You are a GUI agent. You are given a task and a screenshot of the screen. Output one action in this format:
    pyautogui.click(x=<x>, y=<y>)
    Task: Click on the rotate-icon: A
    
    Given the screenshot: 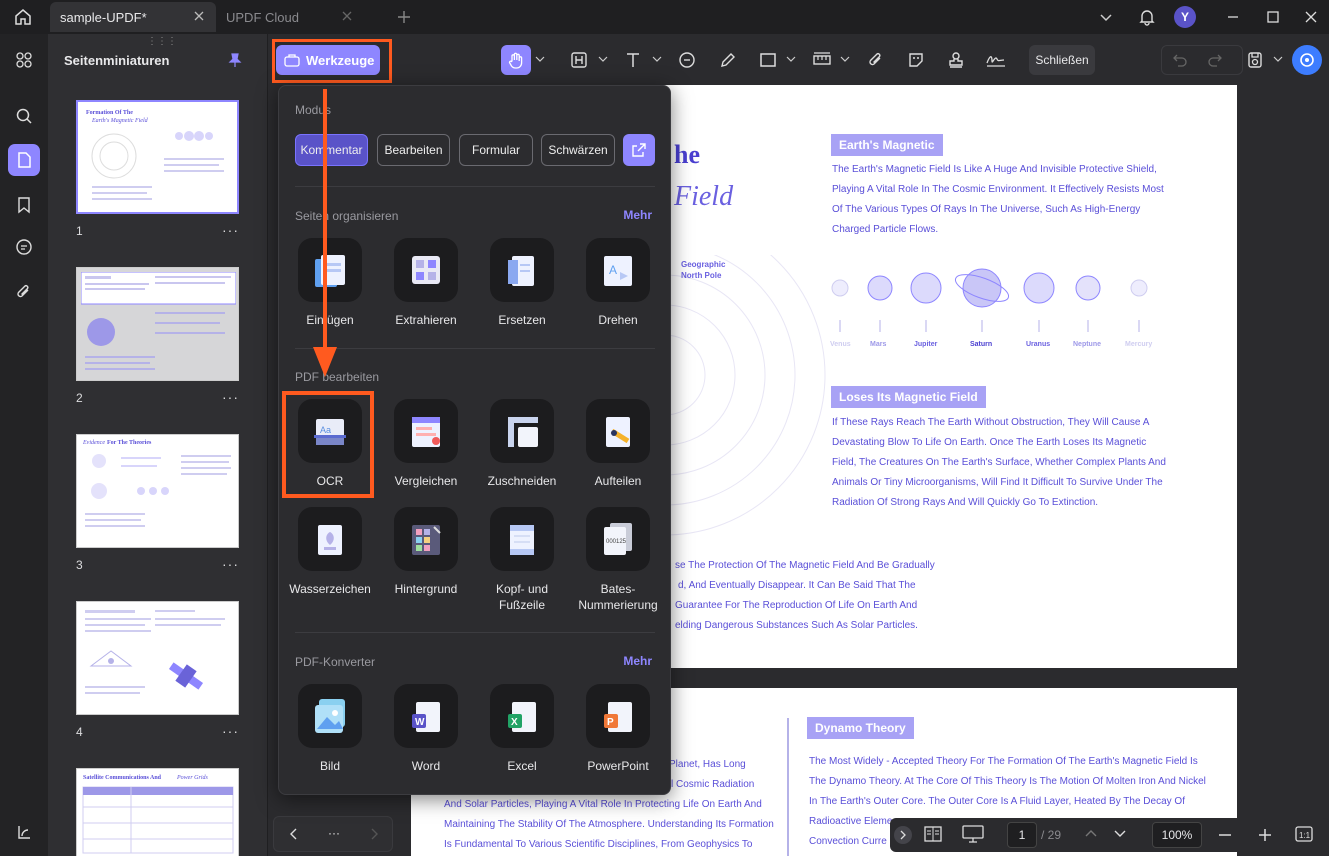 What is the action you would take?
    pyautogui.click(x=618, y=270)
    